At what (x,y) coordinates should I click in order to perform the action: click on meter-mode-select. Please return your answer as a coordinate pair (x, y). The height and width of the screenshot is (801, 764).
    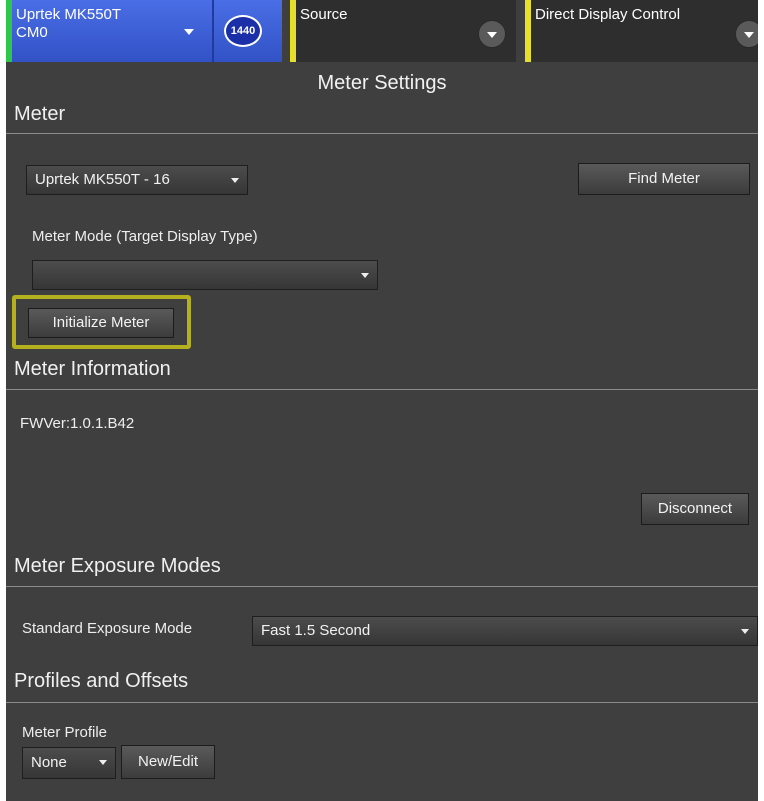
    Looking at the image, I should click on (205, 275).